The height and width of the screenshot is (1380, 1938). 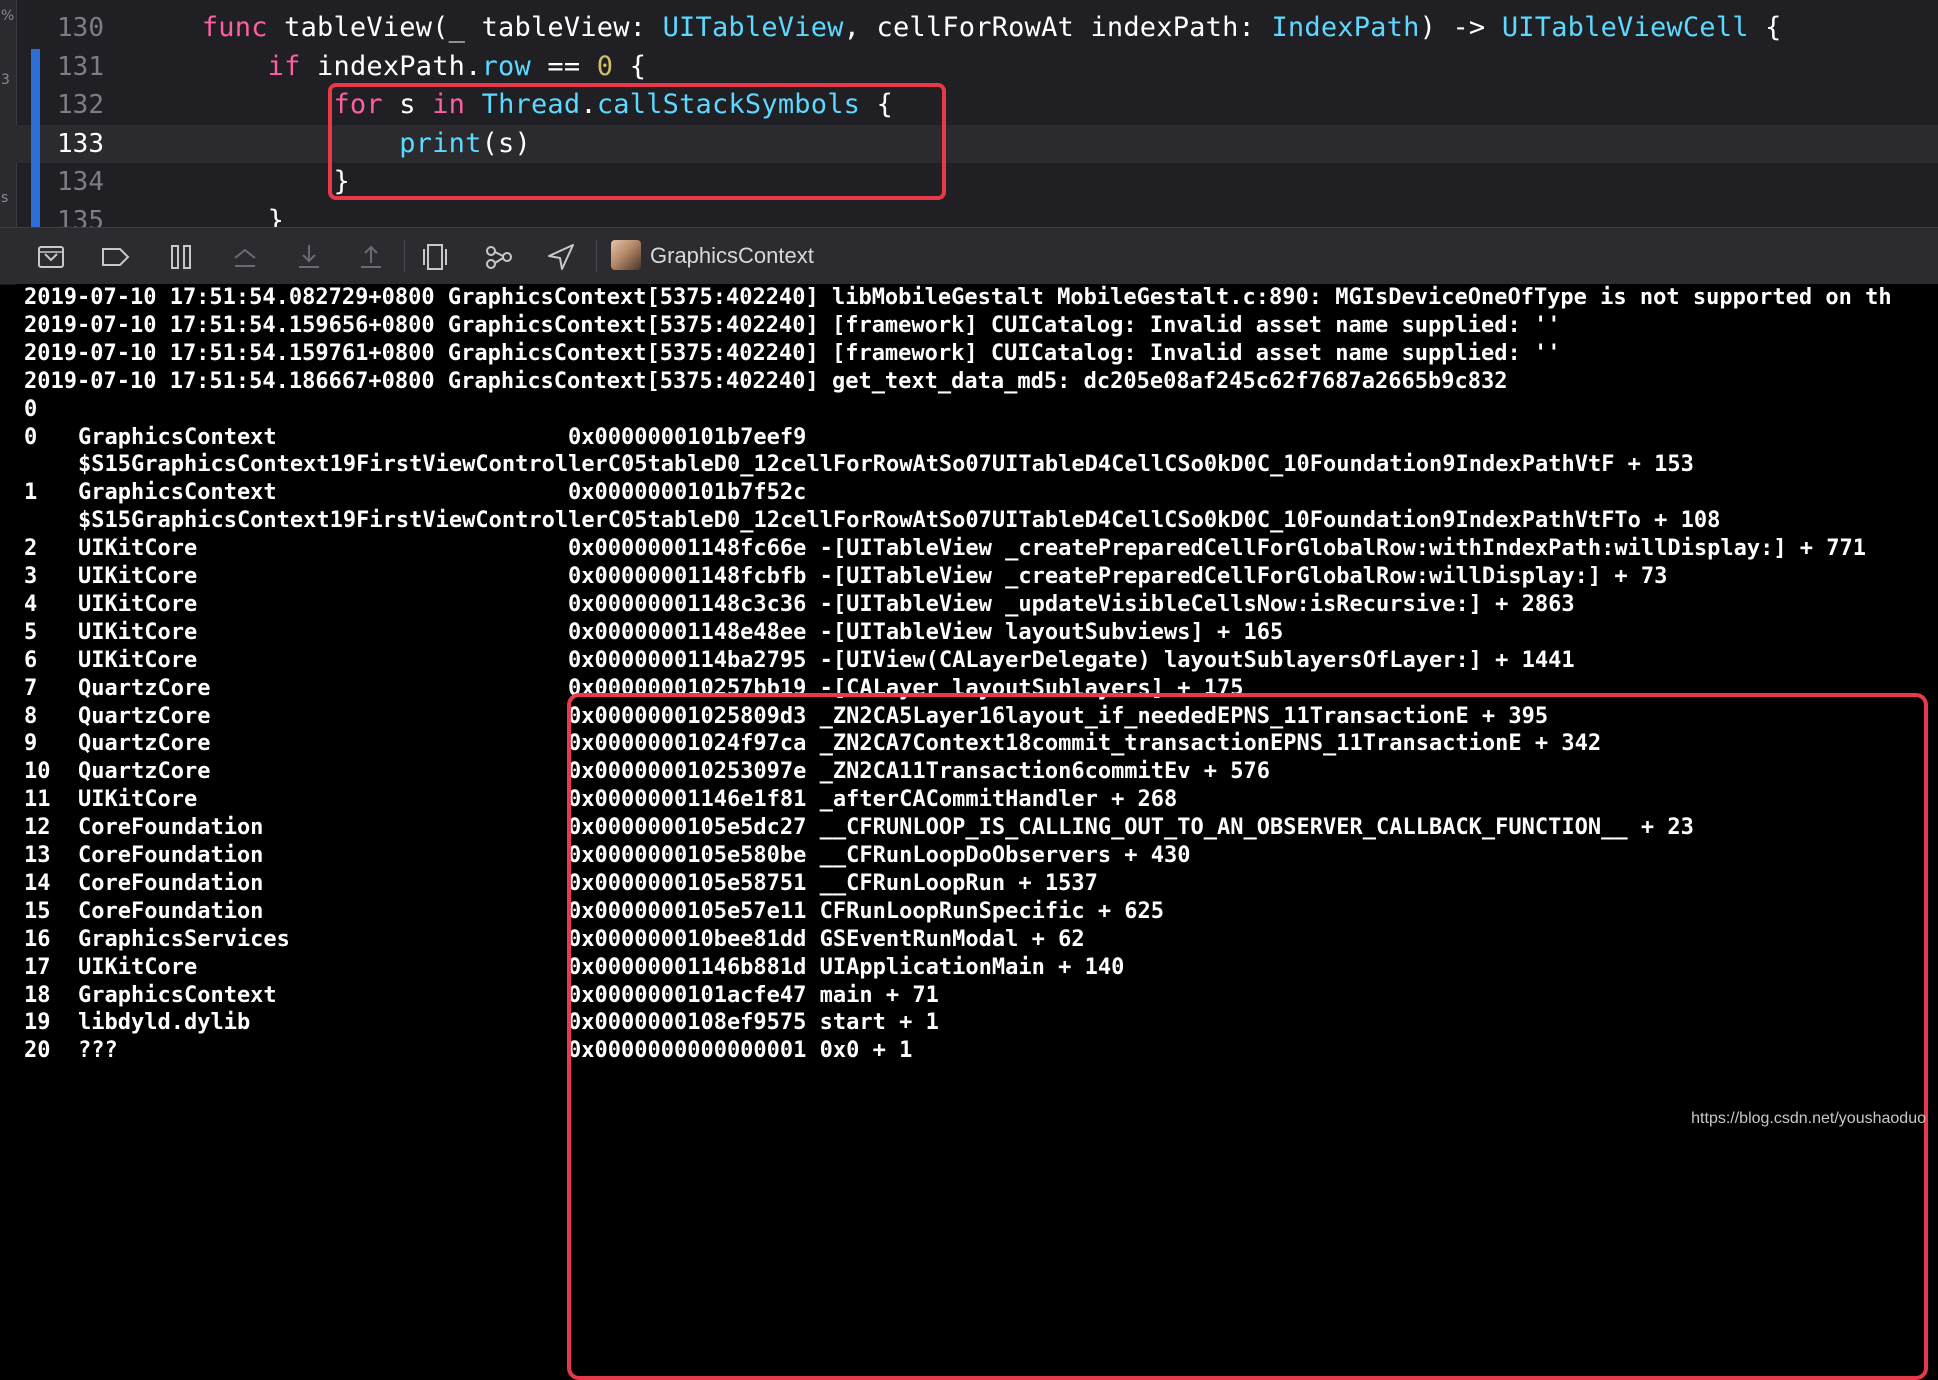 I want to click on frame-index: 20, so click(x=37, y=1051).